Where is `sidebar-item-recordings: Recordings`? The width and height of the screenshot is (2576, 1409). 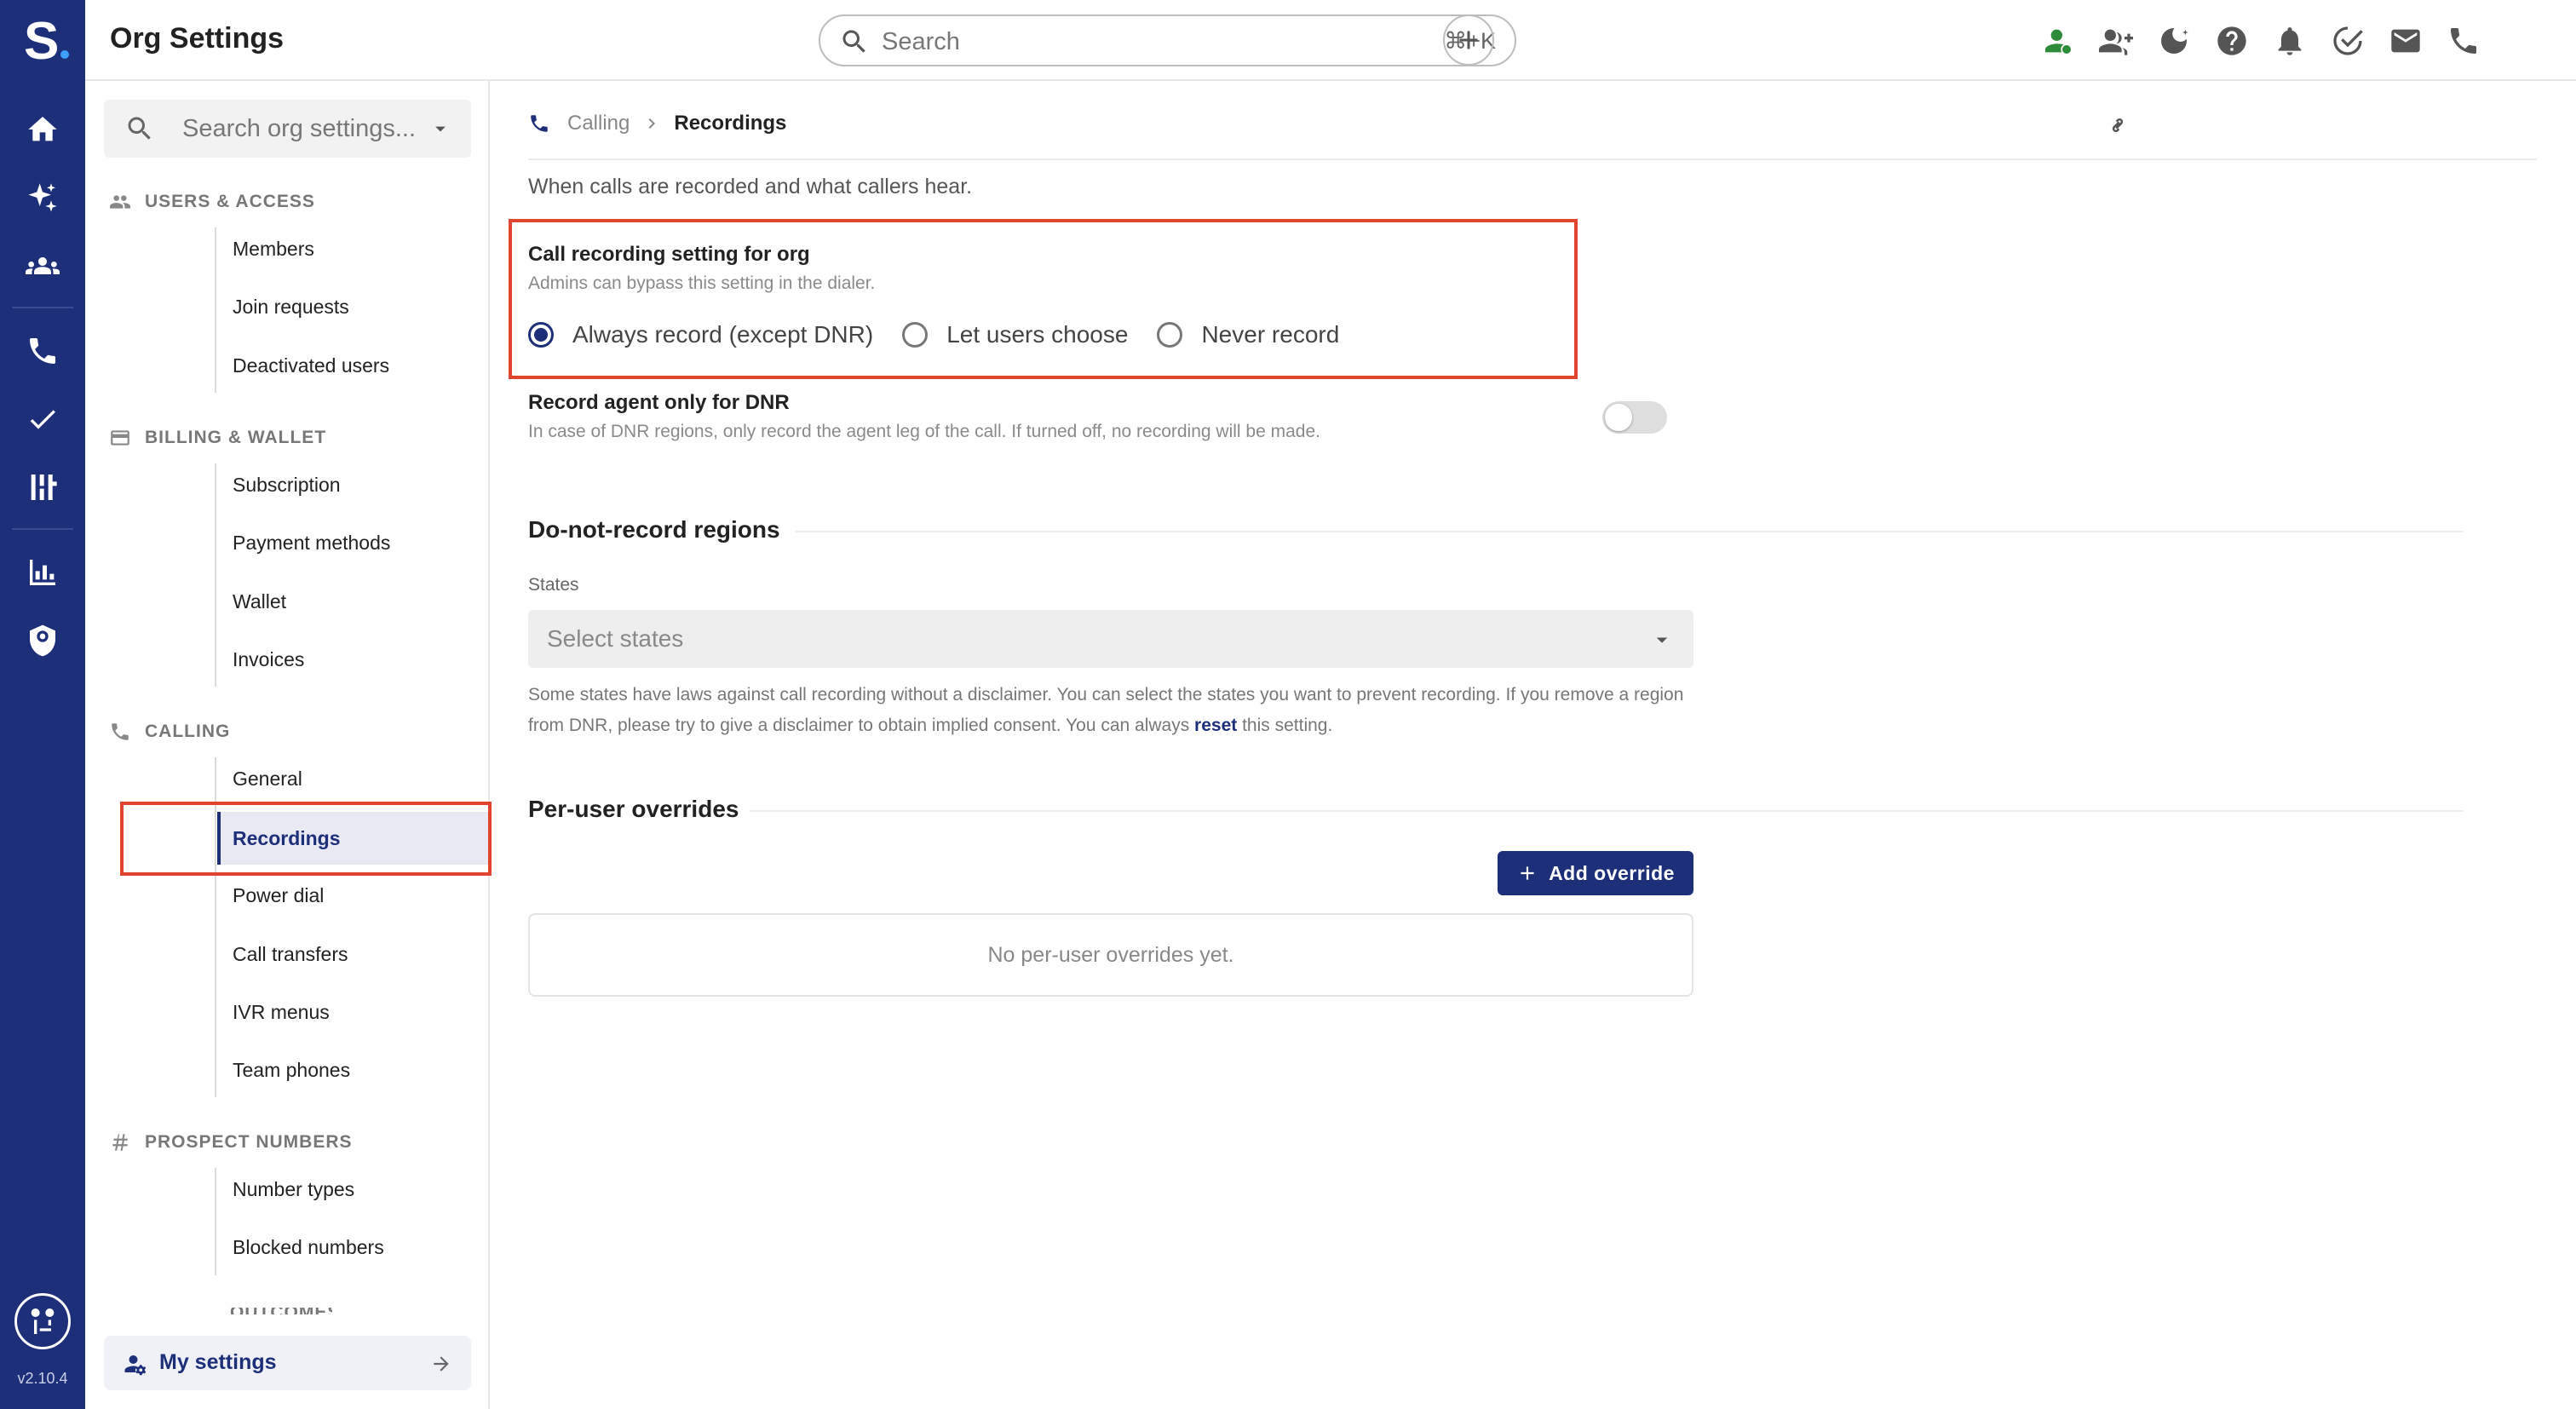 sidebar-item-recordings: Recordings is located at coordinates (353, 838).